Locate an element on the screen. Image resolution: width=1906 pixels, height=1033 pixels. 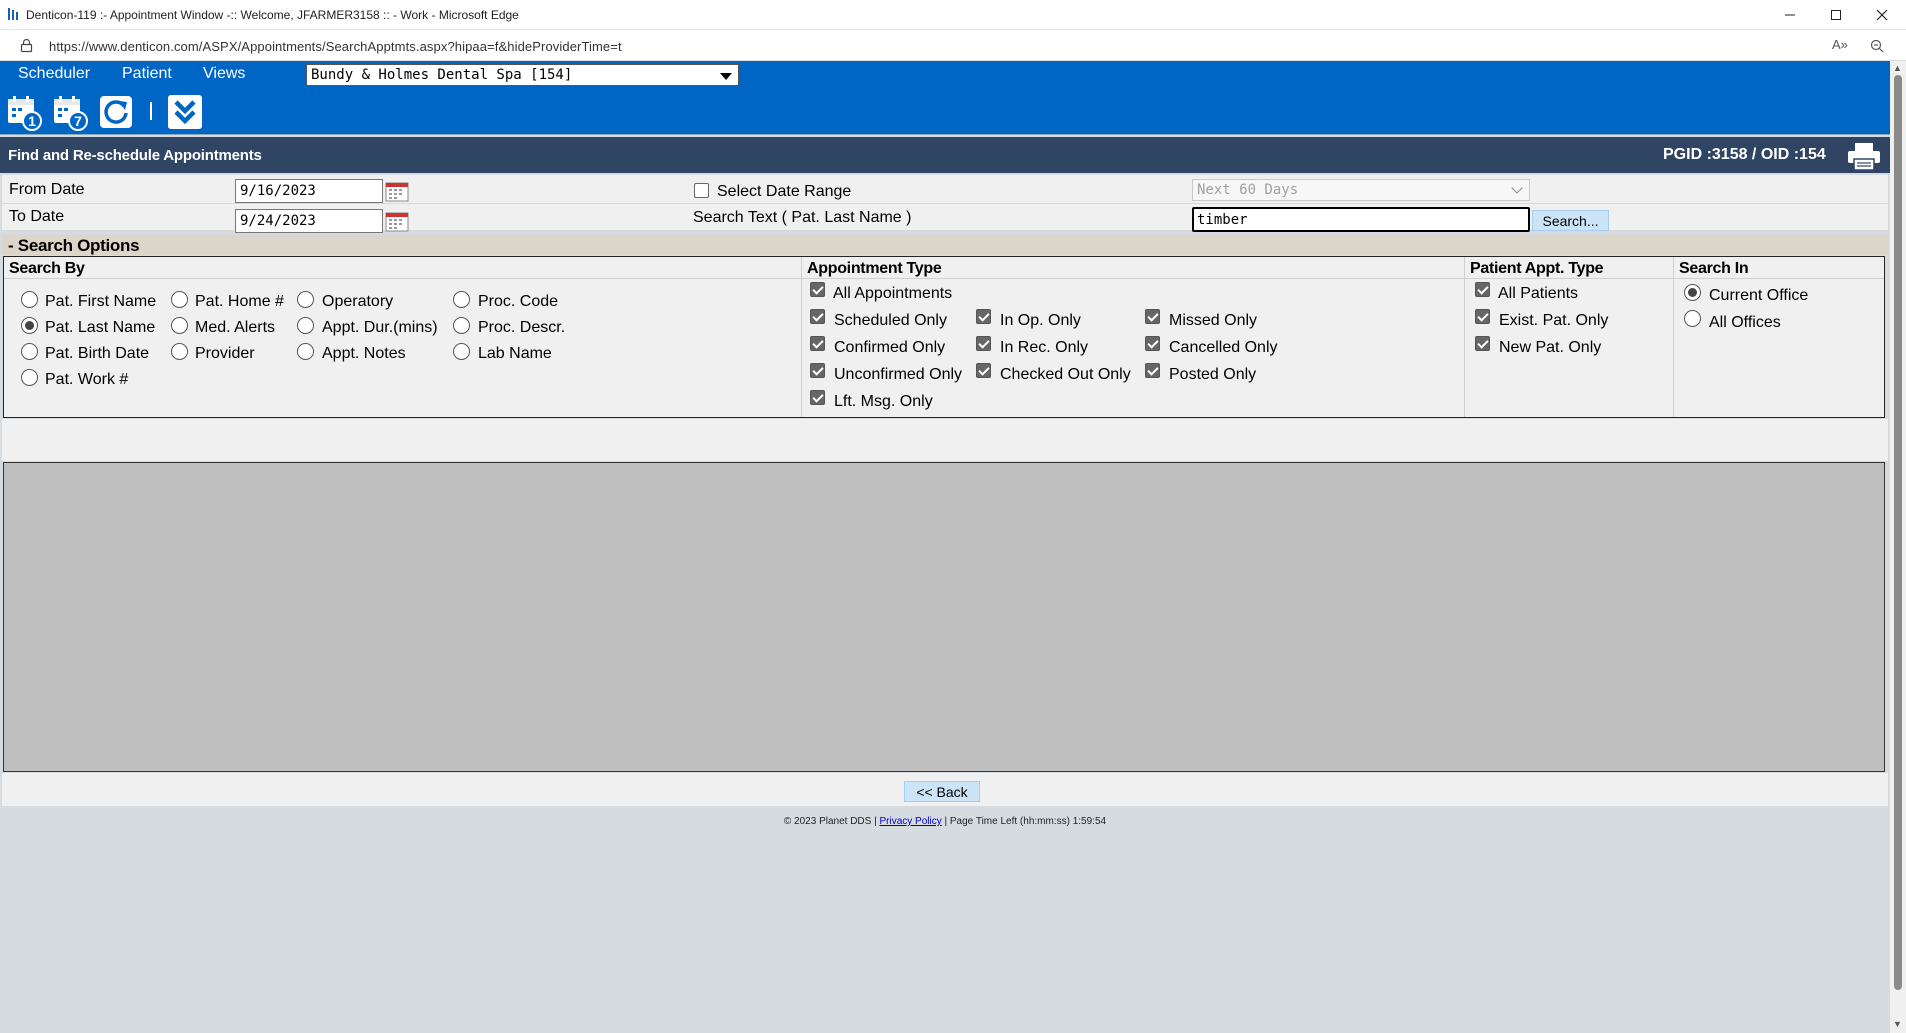
checkbox-in-rec-only is located at coordinates (983, 343).